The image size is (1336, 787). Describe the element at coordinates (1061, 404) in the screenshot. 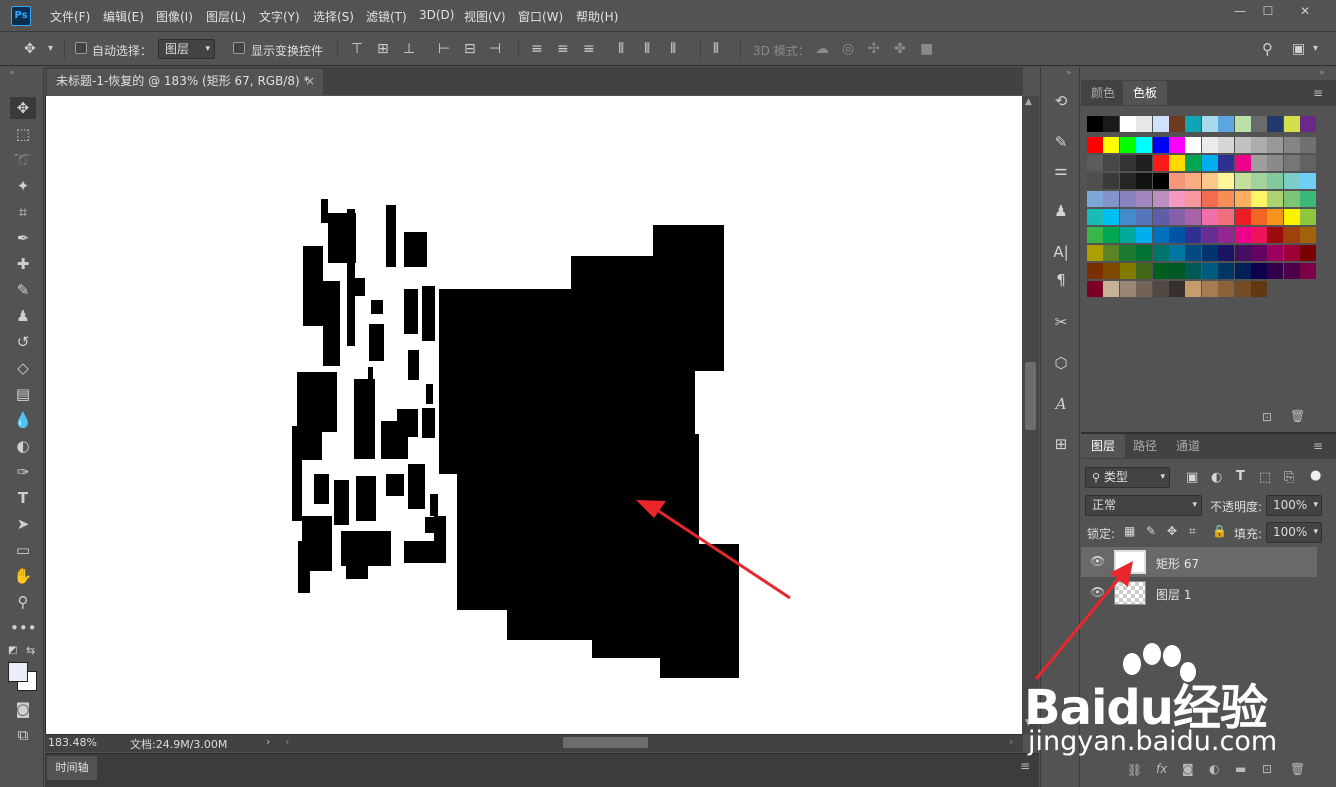

I see `glyphs-panel-icon: A` at that location.